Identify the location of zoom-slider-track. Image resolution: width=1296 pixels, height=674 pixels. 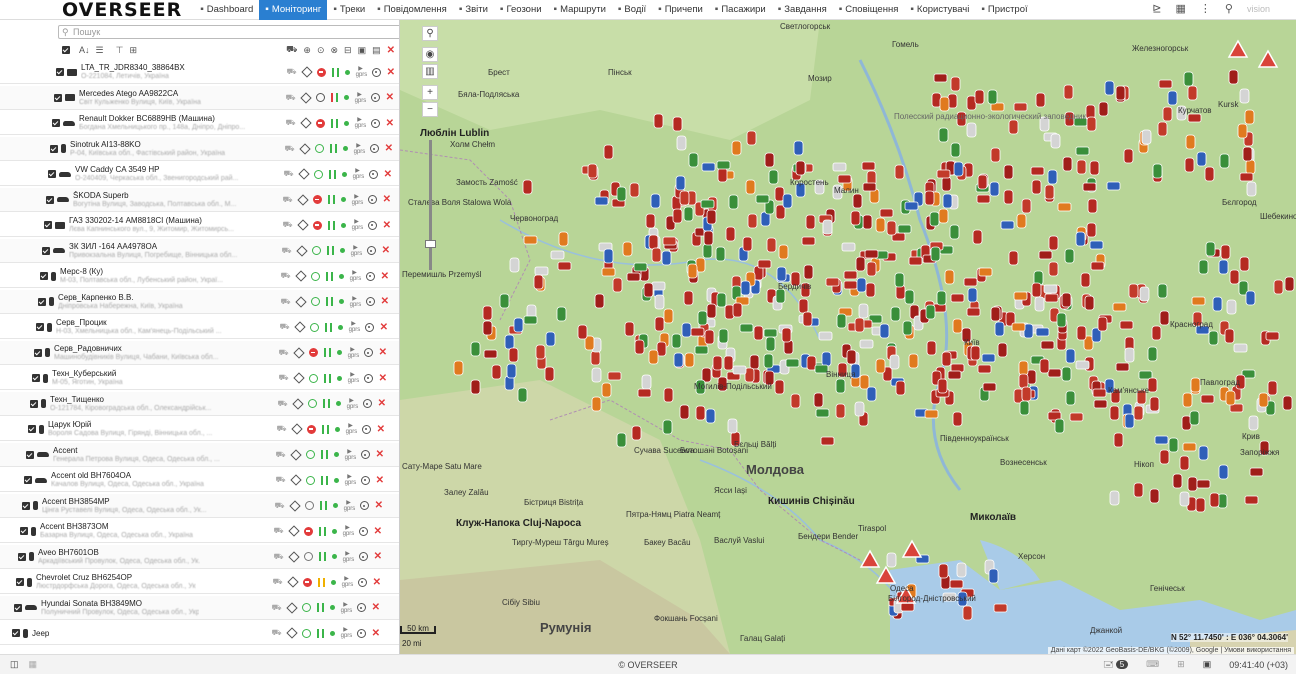
(430, 205).